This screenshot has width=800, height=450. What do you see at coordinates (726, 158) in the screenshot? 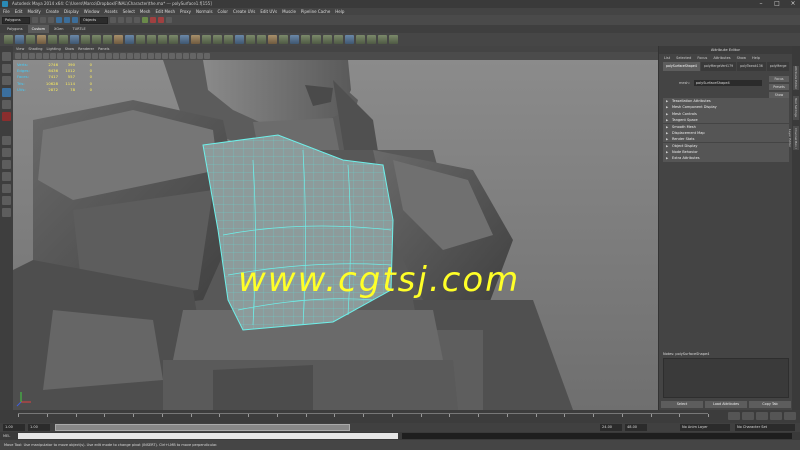
I see `section-extra-attributes: Extra Attributes` at bounding box center [726, 158].